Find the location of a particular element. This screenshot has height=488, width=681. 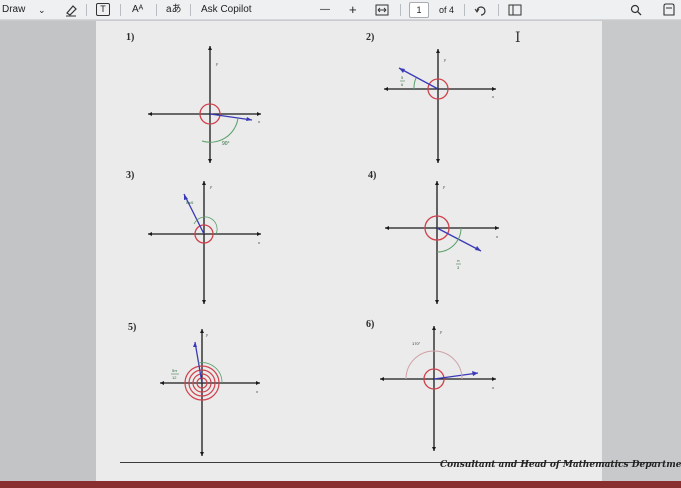

angle-label-5-den: 12 is located at coordinates (174, 377).